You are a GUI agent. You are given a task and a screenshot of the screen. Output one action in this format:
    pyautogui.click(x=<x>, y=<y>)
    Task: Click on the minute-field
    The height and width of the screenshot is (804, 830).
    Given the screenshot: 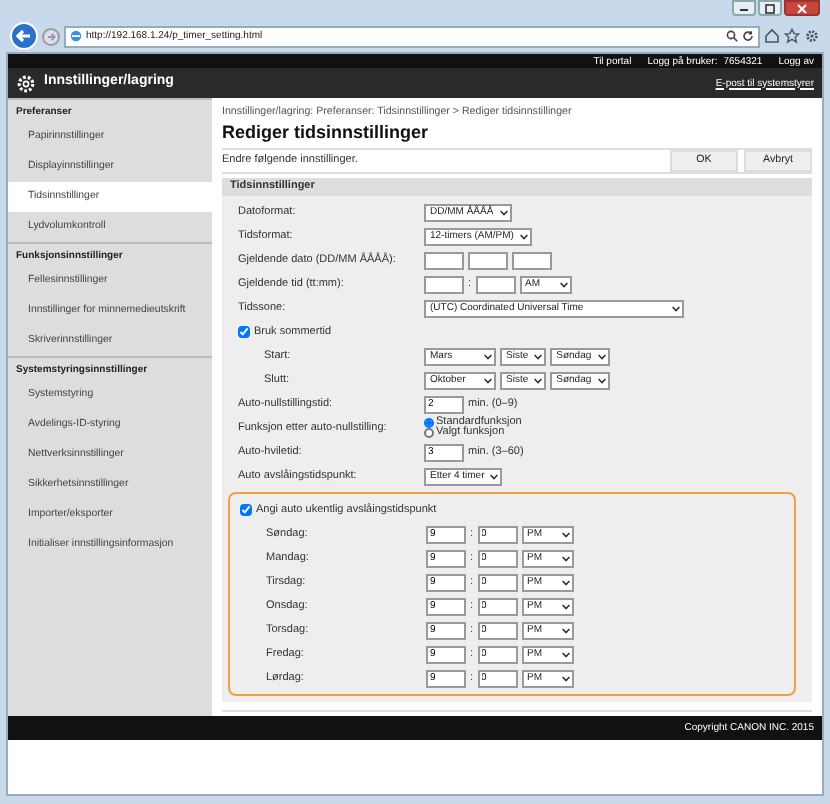 What is the action you would take?
    pyautogui.click(x=495, y=284)
    